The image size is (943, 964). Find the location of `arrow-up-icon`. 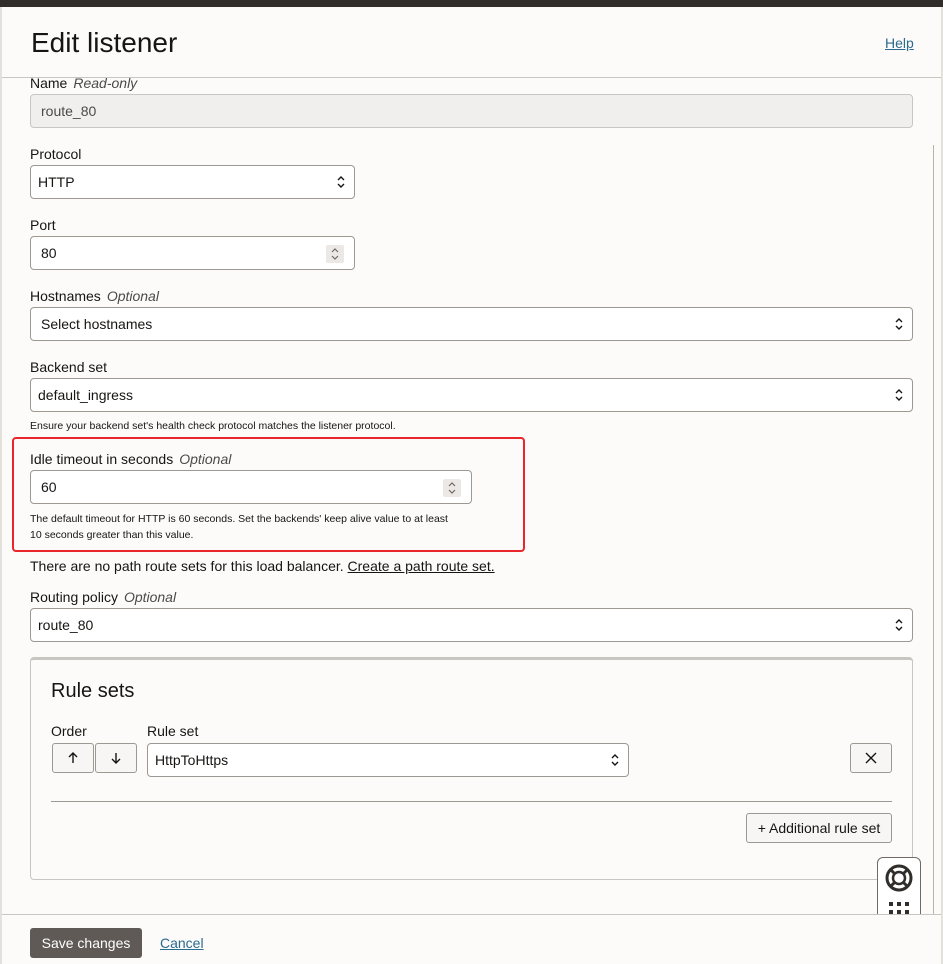

arrow-up-icon is located at coordinates (73, 757).